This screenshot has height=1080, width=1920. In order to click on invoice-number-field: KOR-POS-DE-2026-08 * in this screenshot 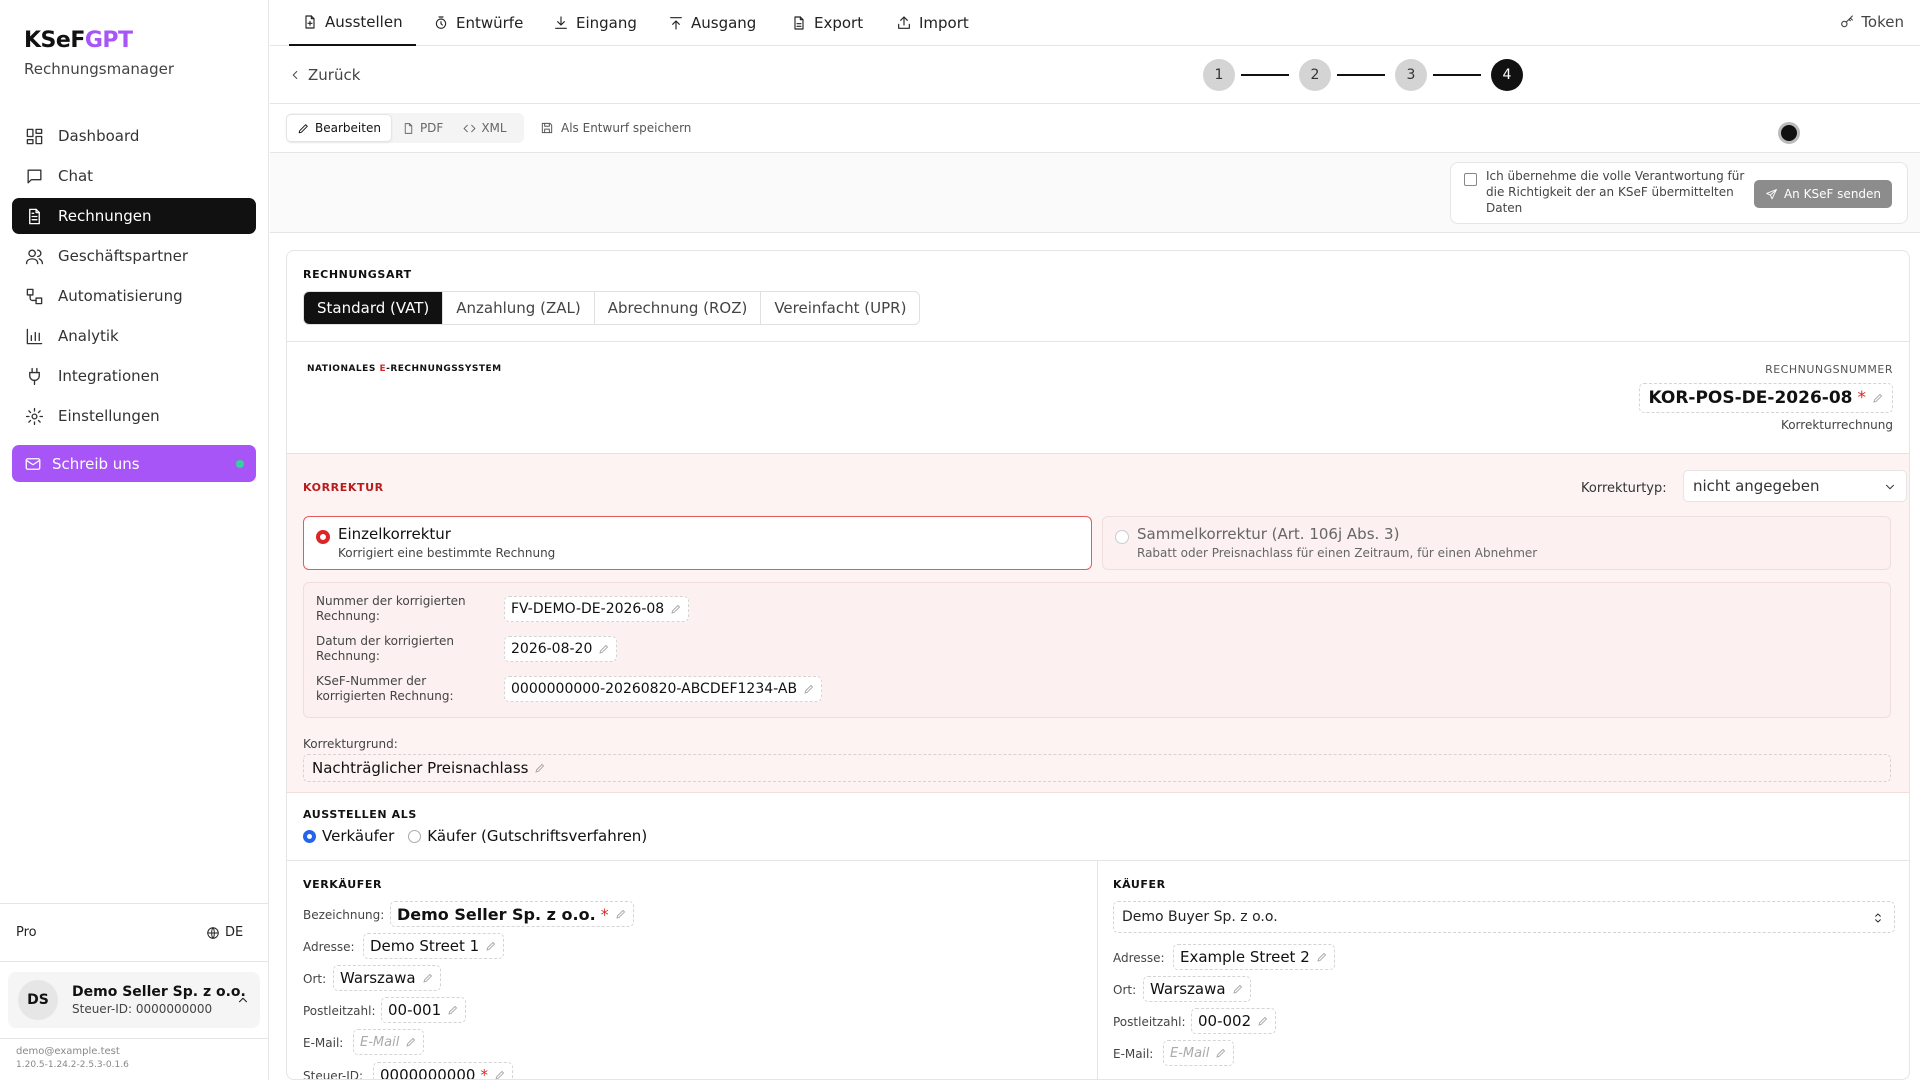, I will do `click(1766, 398)`.